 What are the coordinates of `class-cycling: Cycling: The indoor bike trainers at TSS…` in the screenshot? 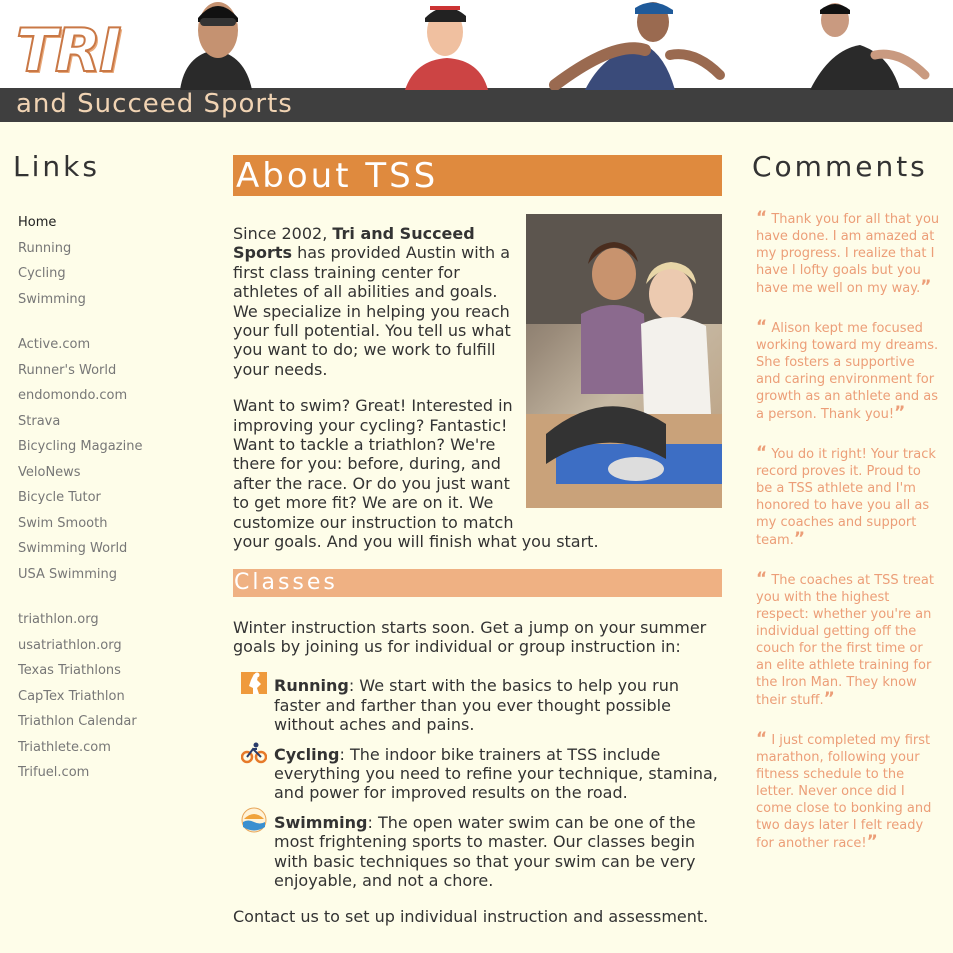 It's located at (477, 772).